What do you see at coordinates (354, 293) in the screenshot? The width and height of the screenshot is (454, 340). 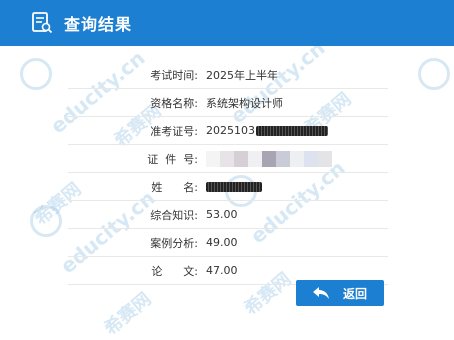 I see `back-button-label: 返回` at bounding box center [354, 293].